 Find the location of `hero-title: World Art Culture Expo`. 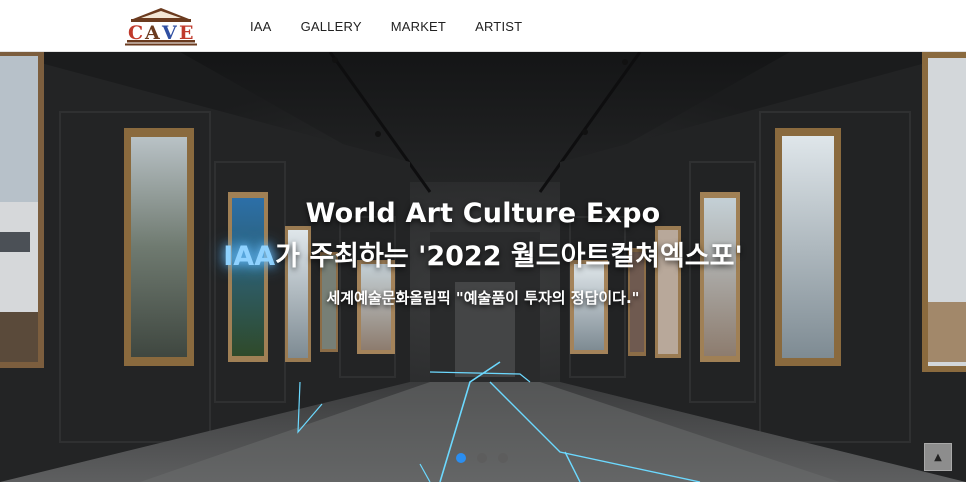

hero-title: World Art Culture Expo is located at coordinates (483, 213).